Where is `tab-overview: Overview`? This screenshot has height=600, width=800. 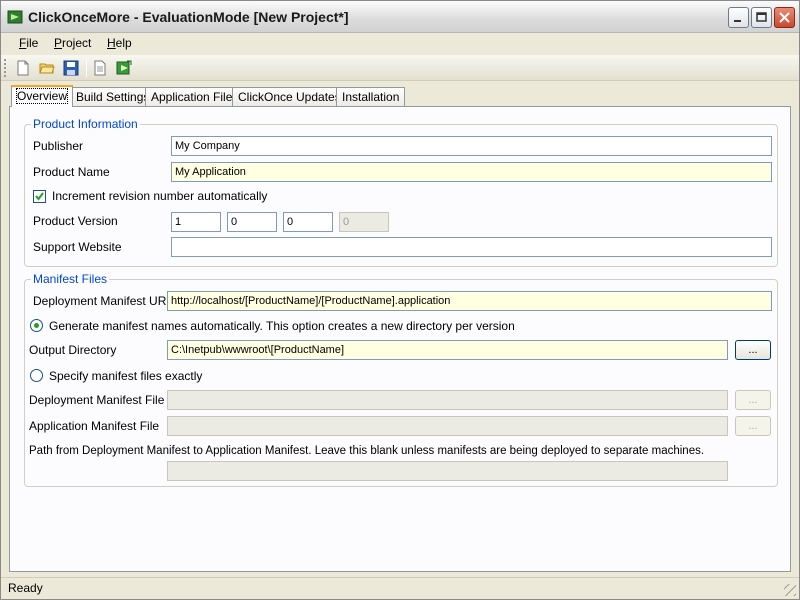 tab-overview: Overview is located at coordinates (42, 96).